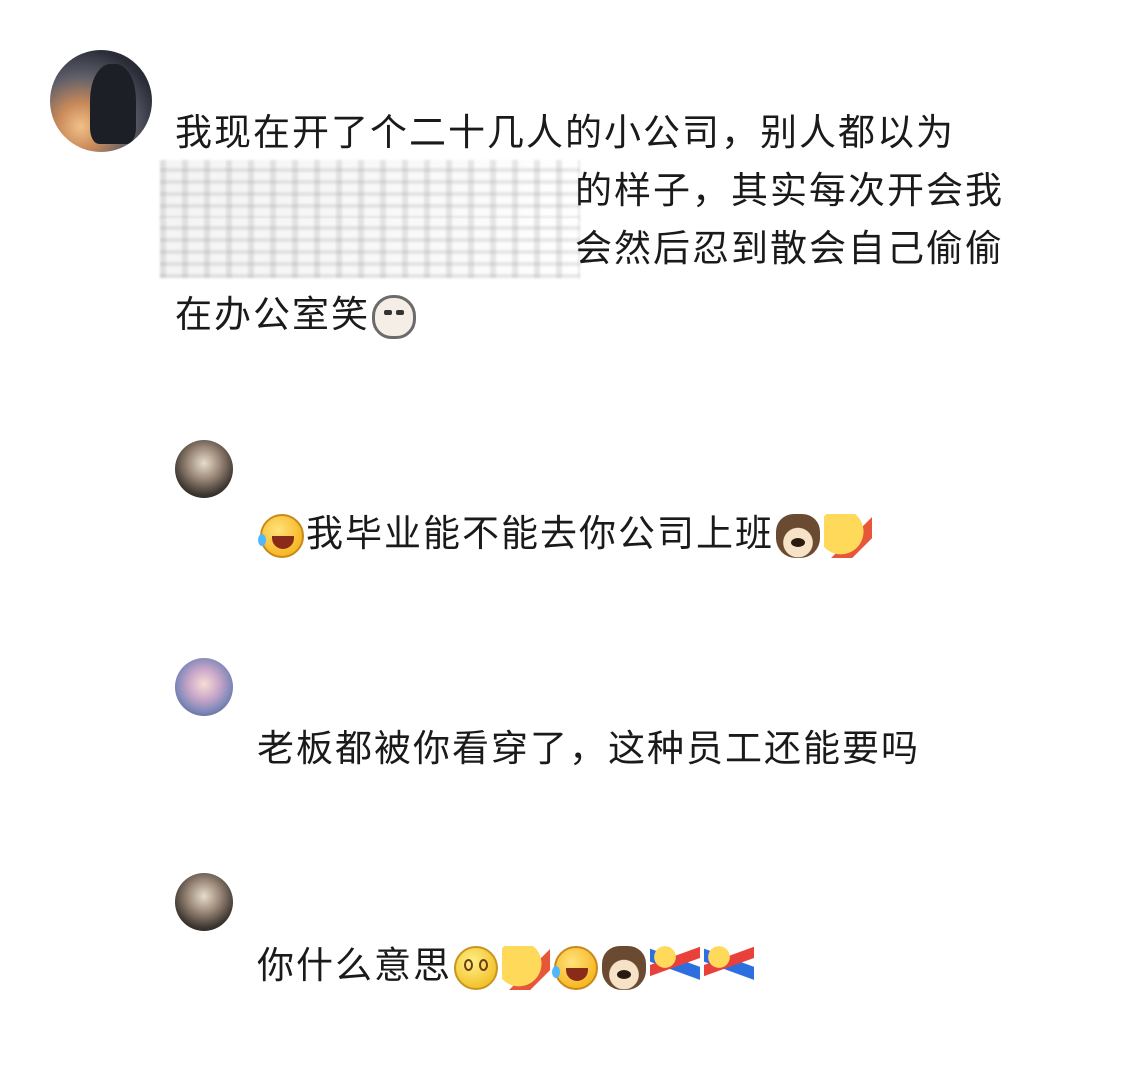  I want to click on cat-face-icon, so click(394, 316).